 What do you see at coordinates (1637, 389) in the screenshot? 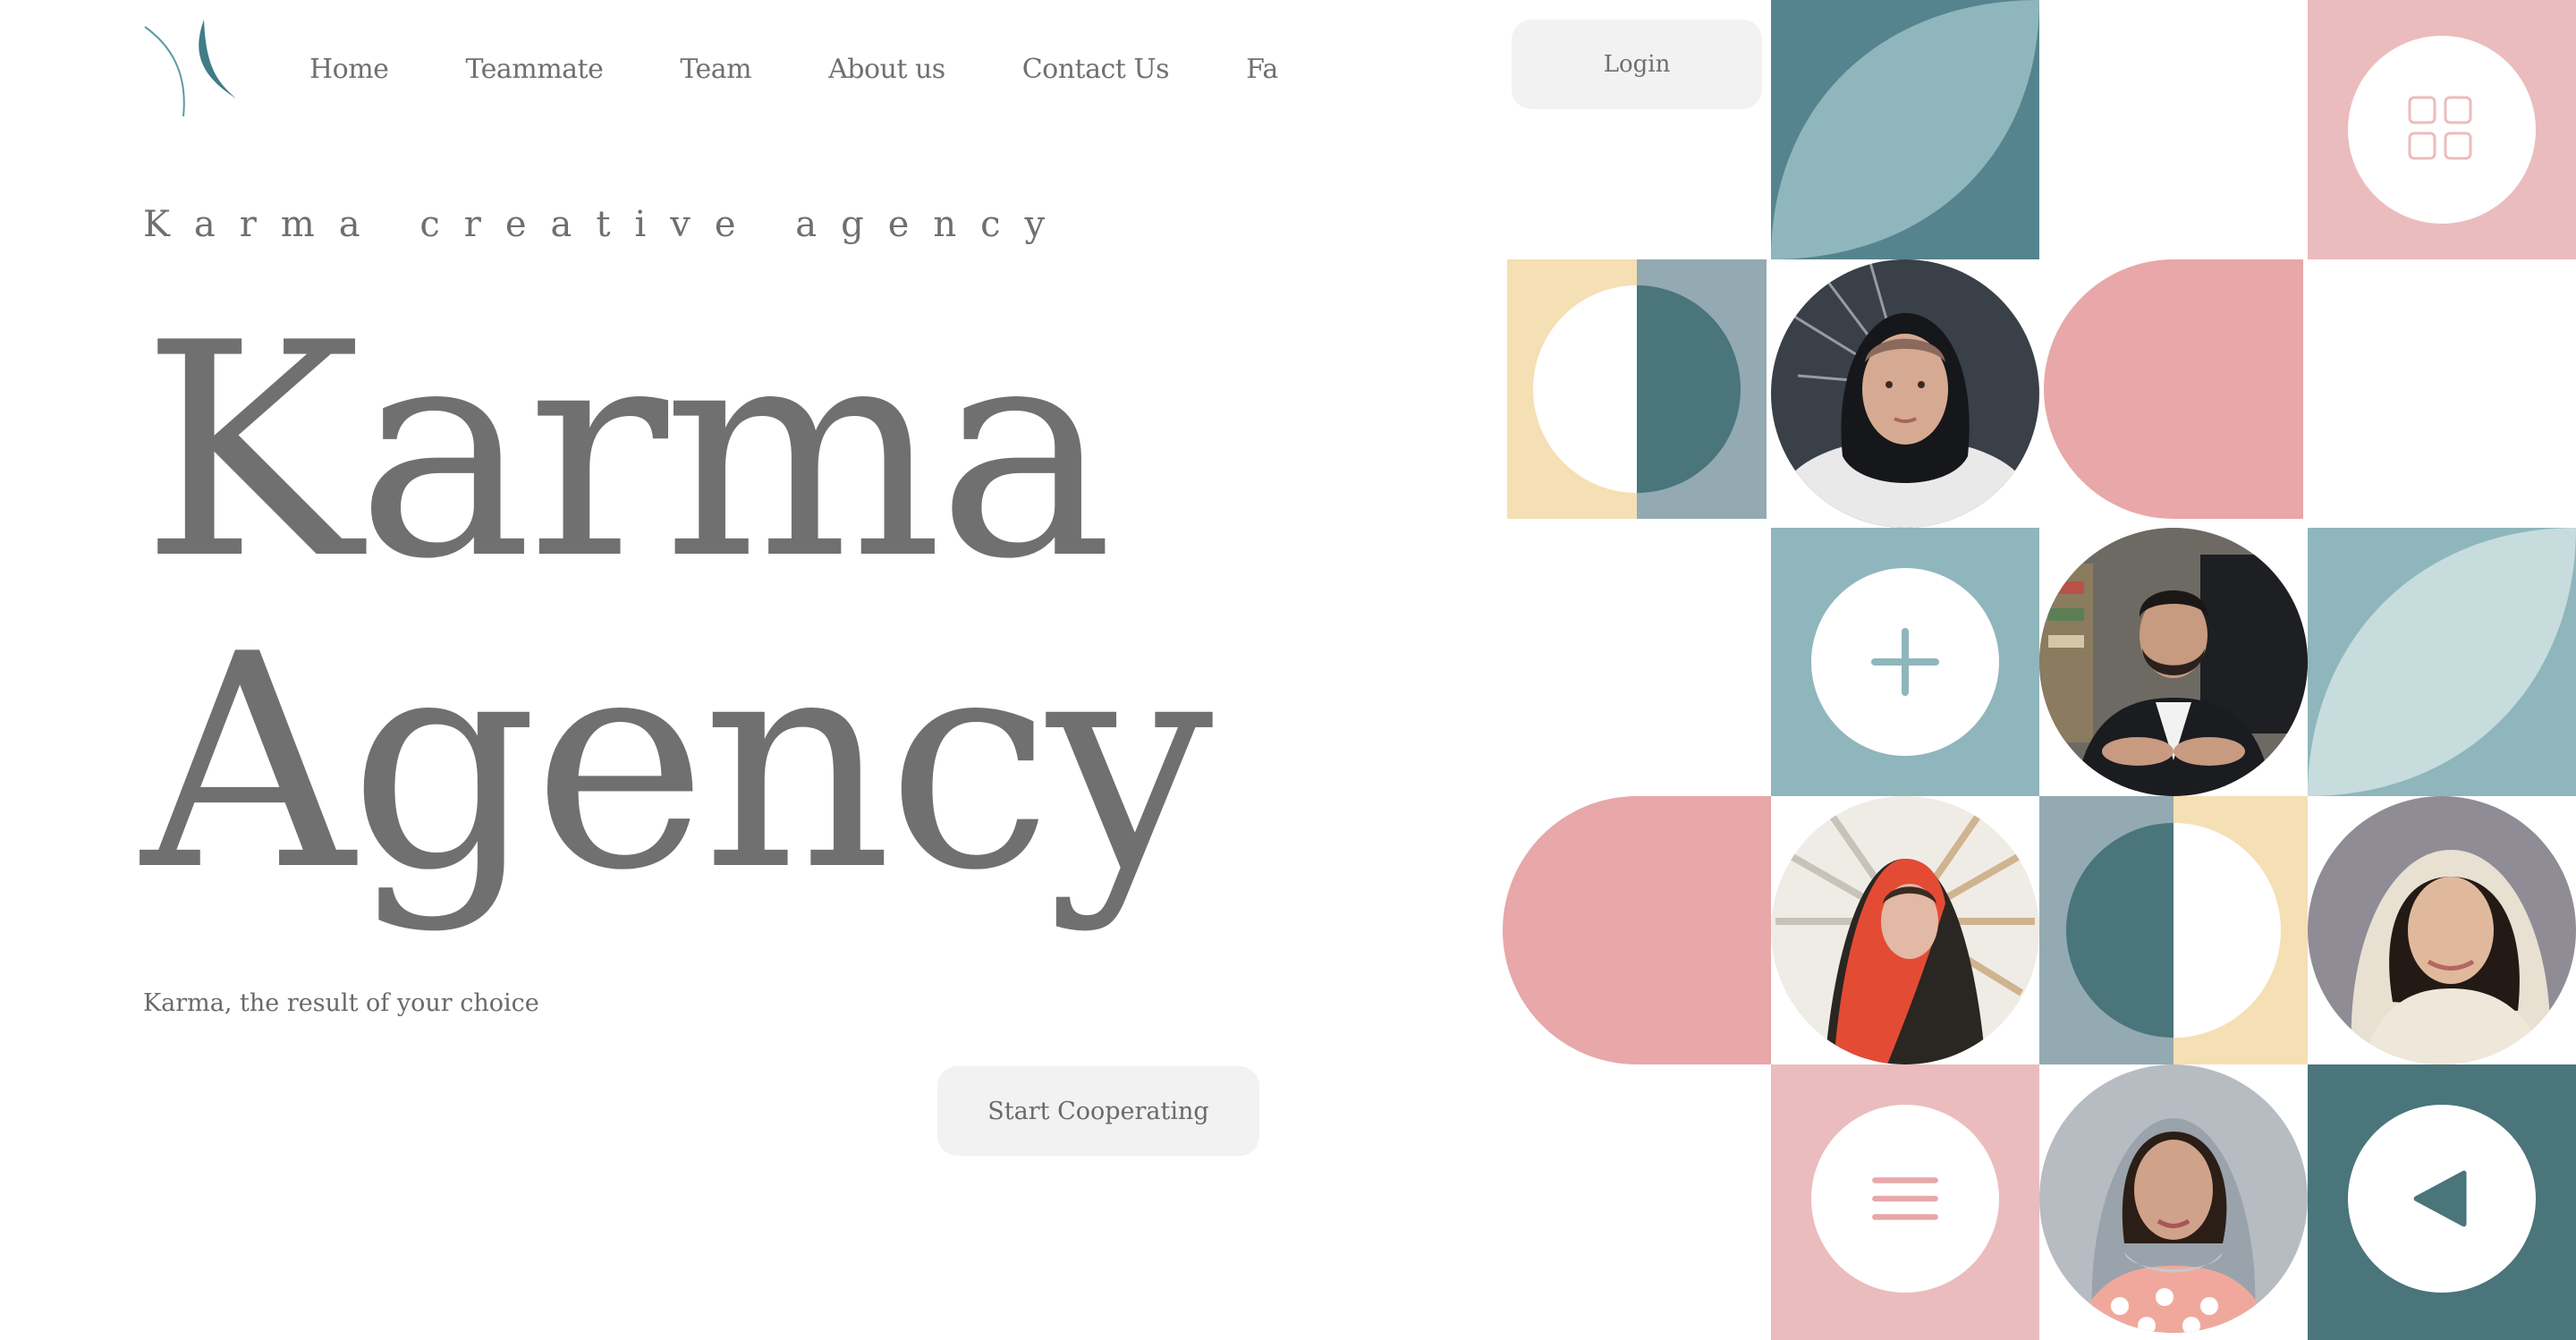
I see `tile-sand-slate-circle` at bounding box center [1637, 389].